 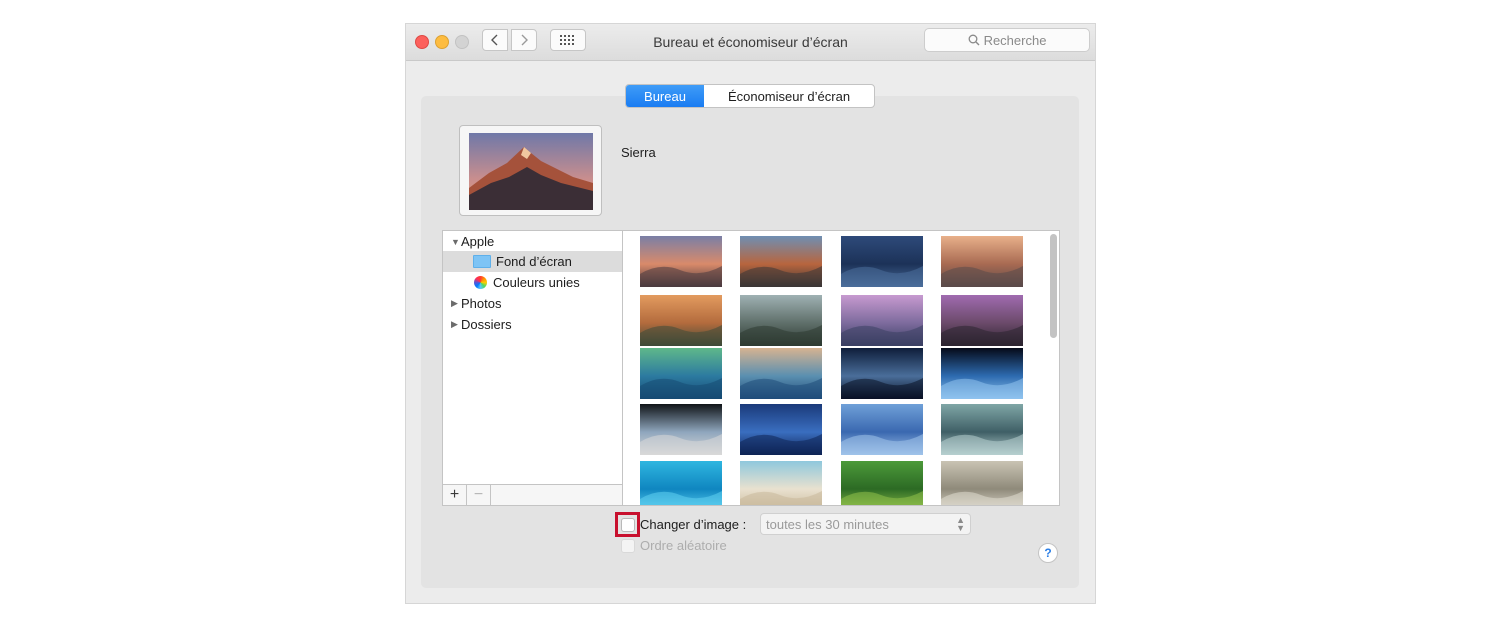 I want to click on sidebar-item-couleurs-unies: Couleurs unies, so click(x=532, y=282).